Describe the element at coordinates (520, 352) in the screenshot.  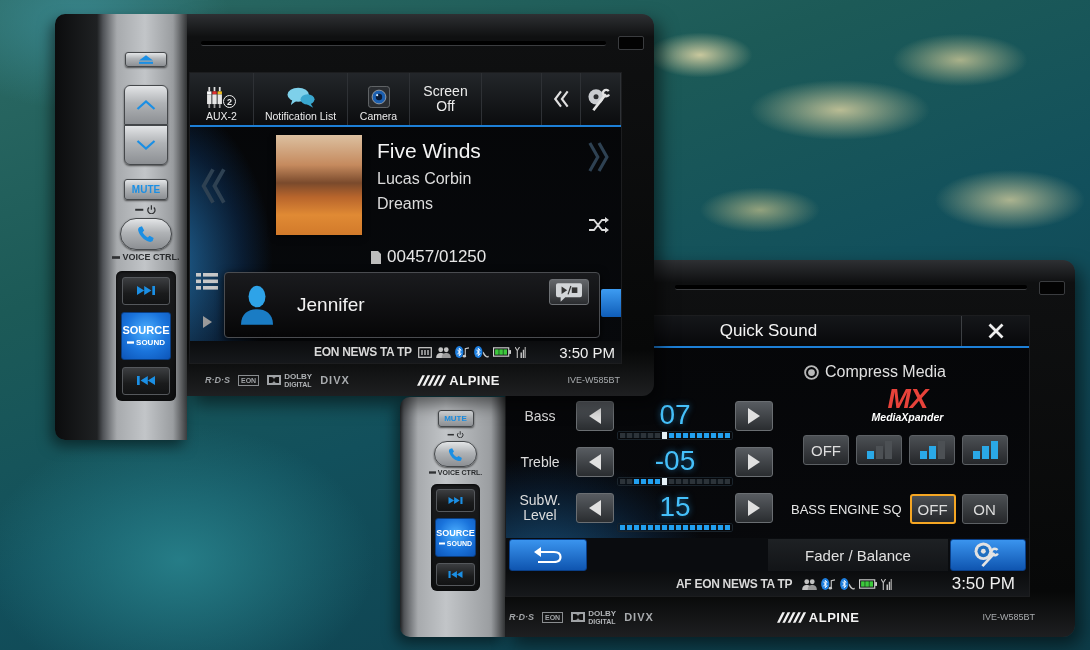
I see `signal-icon` at that location.